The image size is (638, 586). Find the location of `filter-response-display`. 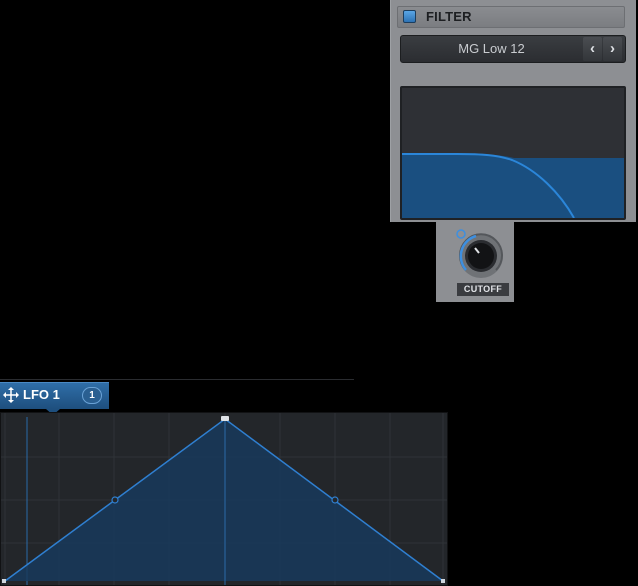

filter-response-display is located at coordinates (513, 153).